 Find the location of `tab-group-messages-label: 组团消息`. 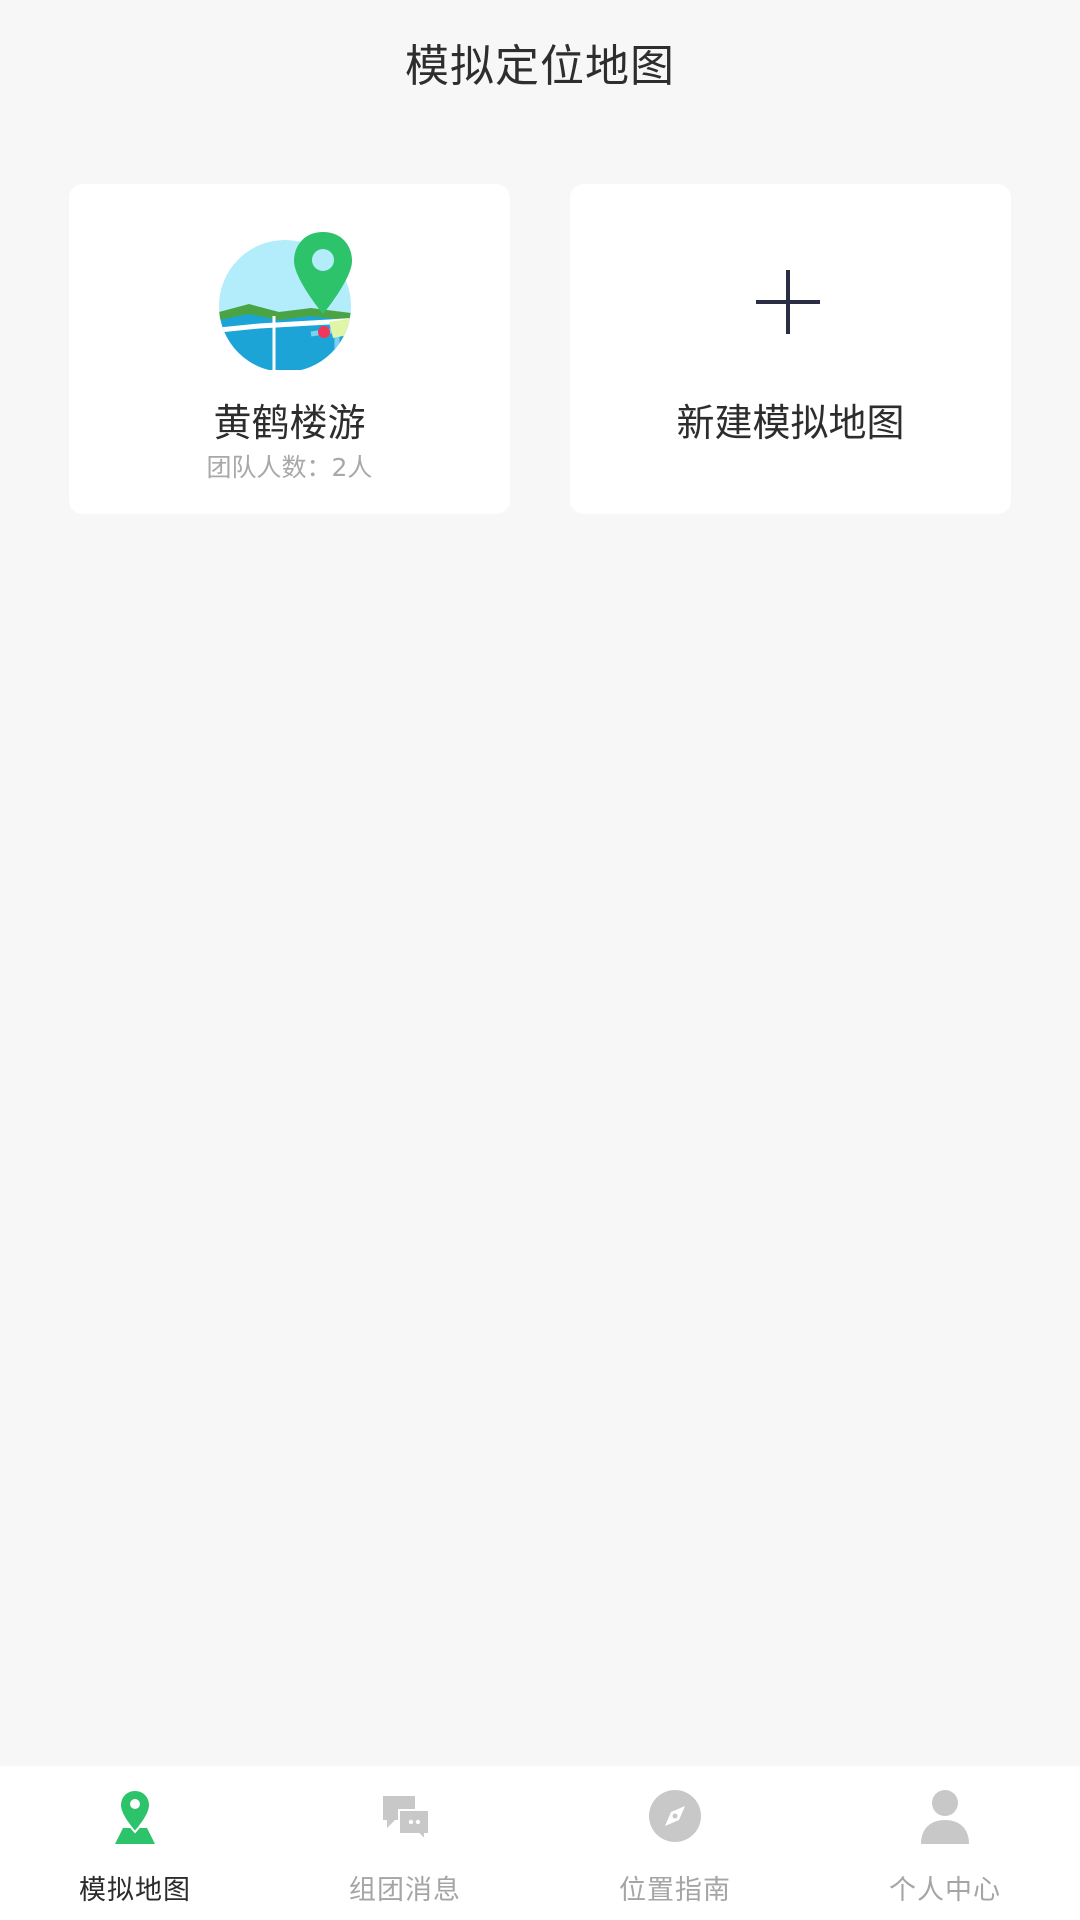

tab-group-messages-label: 组团消息 is located at coordinates (405, 1890).